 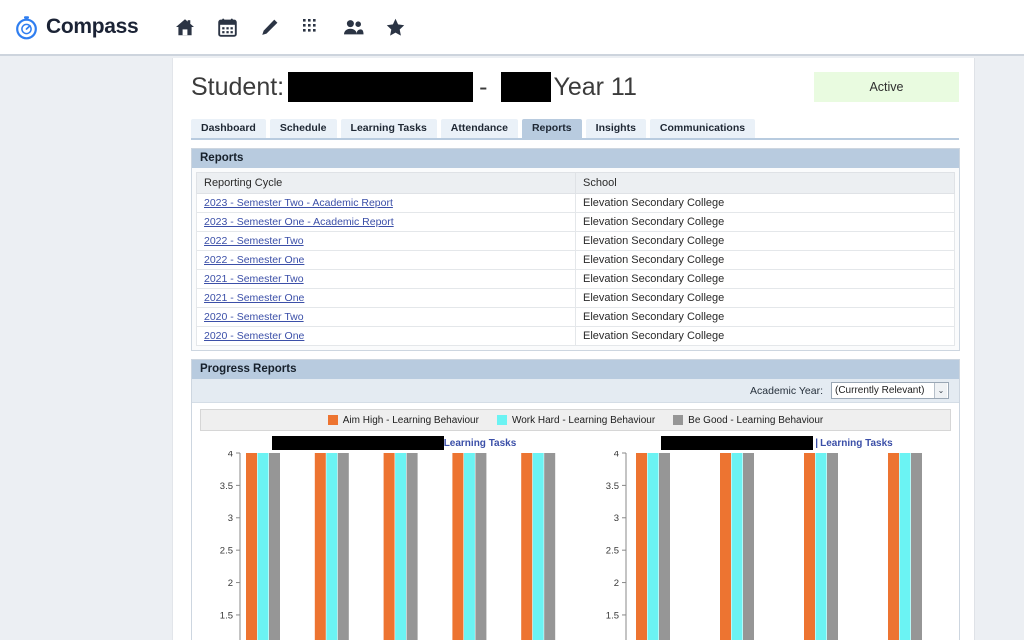 I want to click on chart-2-plot: 11.522.533.54, so click(x=777, y=545).